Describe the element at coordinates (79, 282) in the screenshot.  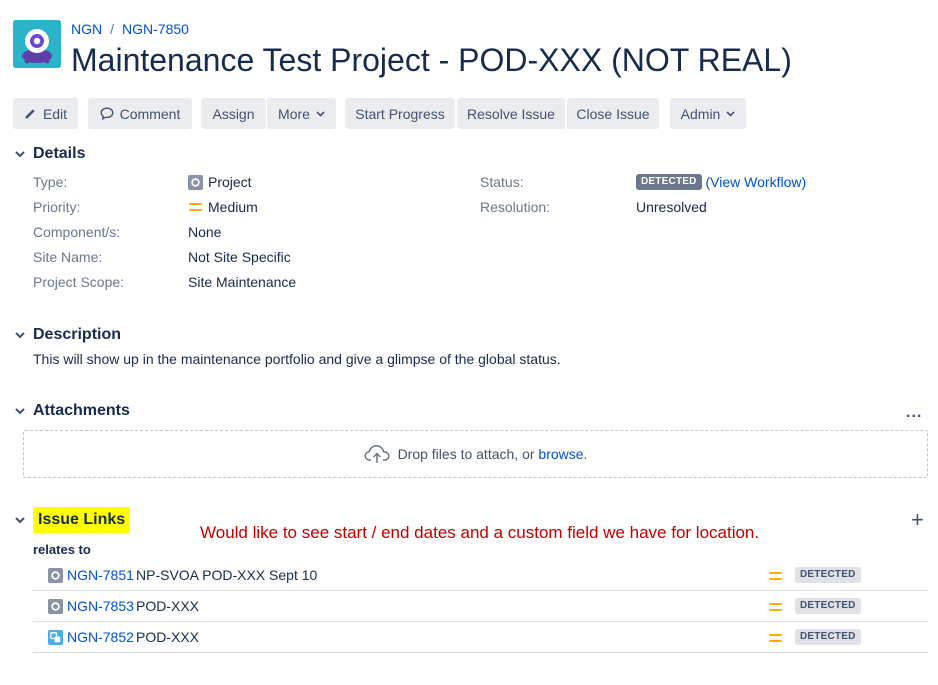
I see `project-scope-label: Project Scope:` at that location.